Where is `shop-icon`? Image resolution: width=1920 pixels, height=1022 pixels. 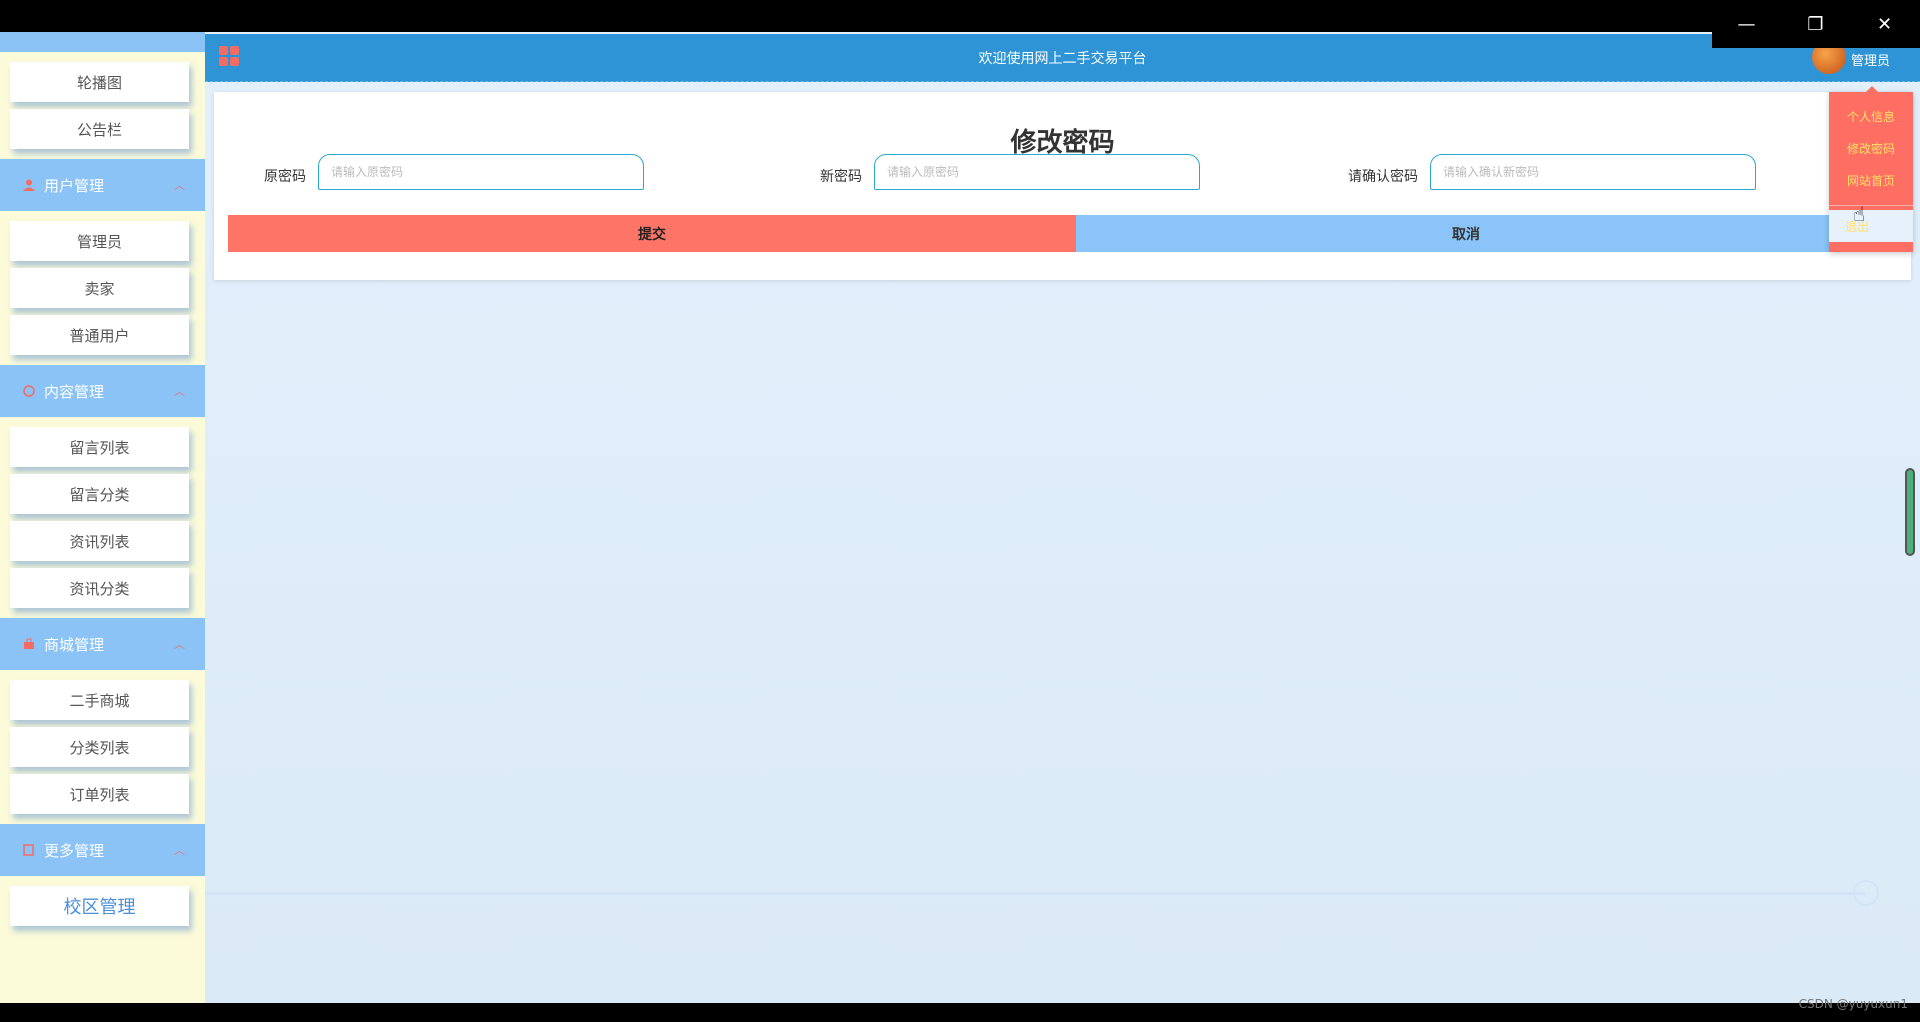
shop-icon is located at coordinates (29, 644).